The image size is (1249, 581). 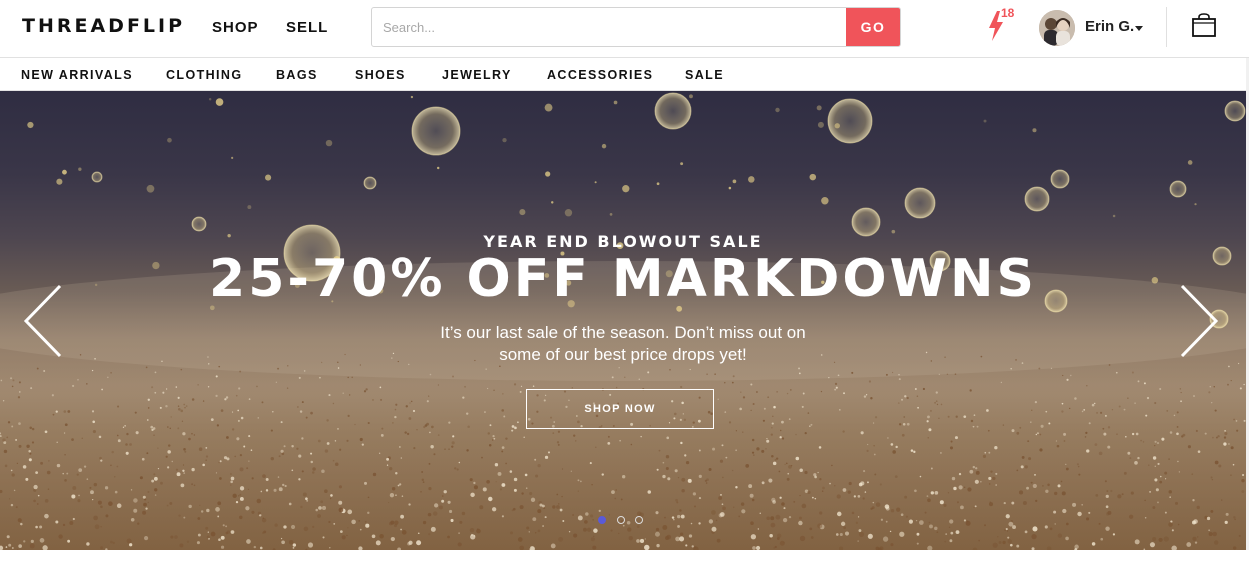 What do you see at coordinates (235, 27) in the screenshot?
I see `nav-shop: SHOP` at bounding box center [235, 27].